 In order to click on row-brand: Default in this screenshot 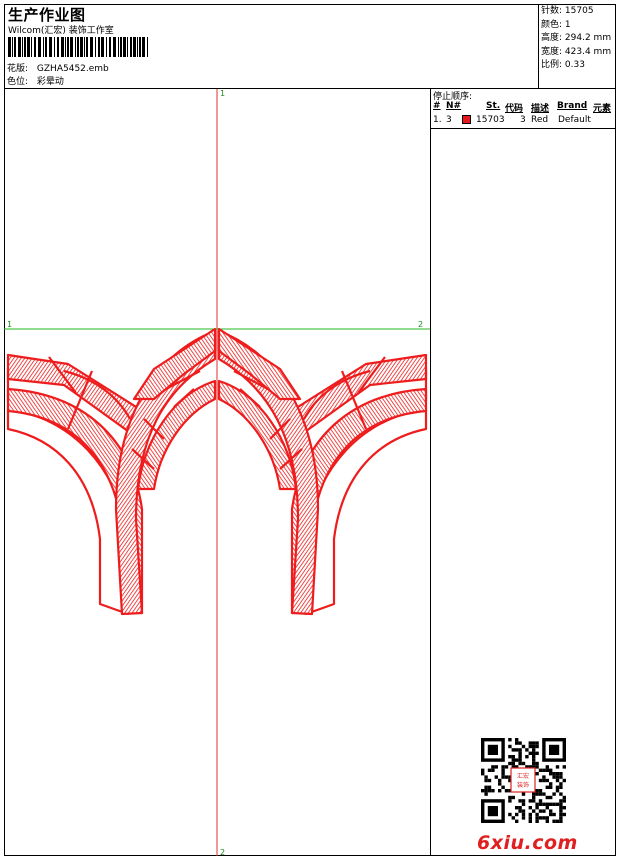, I will do `click(574, 120)`.